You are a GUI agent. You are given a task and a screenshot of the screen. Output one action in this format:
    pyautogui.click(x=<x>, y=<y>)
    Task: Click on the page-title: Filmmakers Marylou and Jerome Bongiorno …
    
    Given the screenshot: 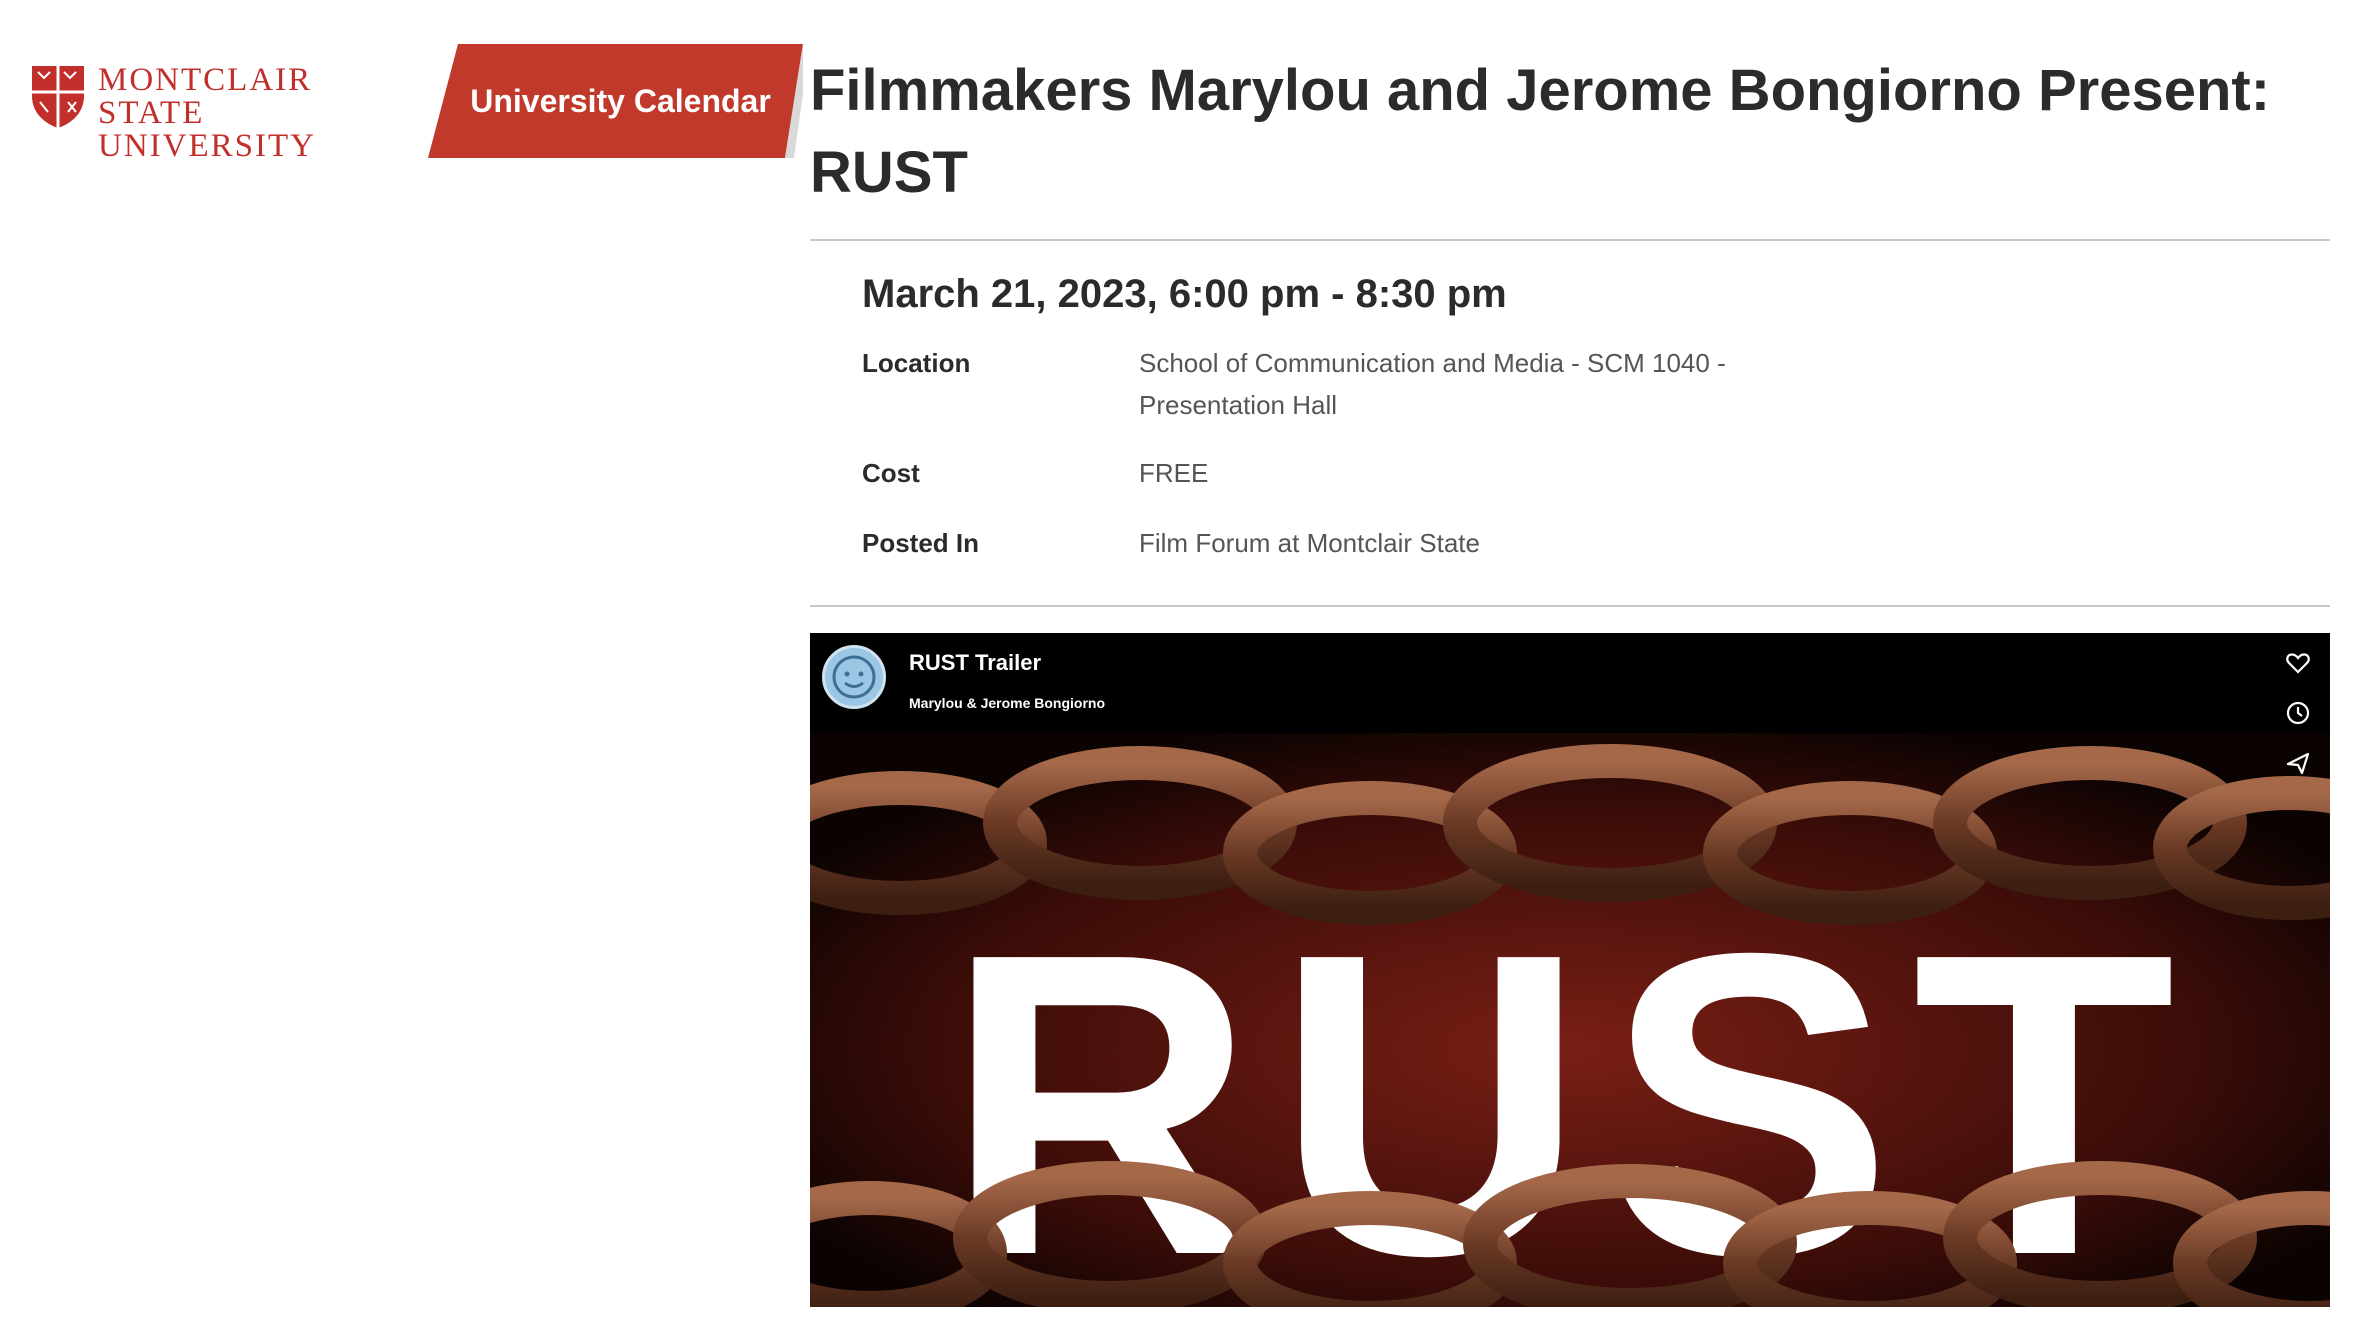 What is the action you would take?
    pyautogui.click(x=1570, y=132)
    